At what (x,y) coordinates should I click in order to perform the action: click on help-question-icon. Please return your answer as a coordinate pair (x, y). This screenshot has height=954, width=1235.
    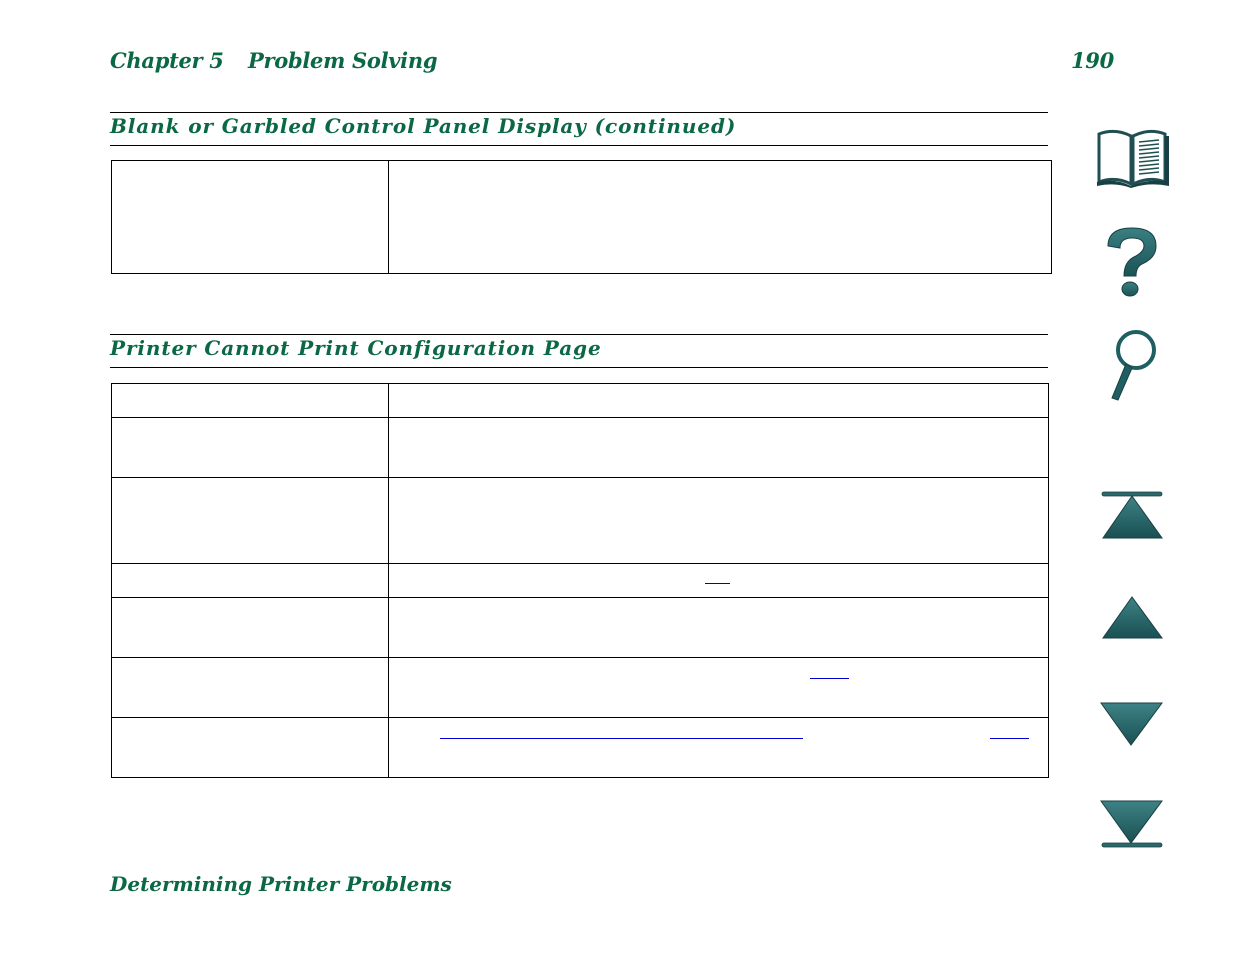
    Looking at the image, I should click on (1142, 263).